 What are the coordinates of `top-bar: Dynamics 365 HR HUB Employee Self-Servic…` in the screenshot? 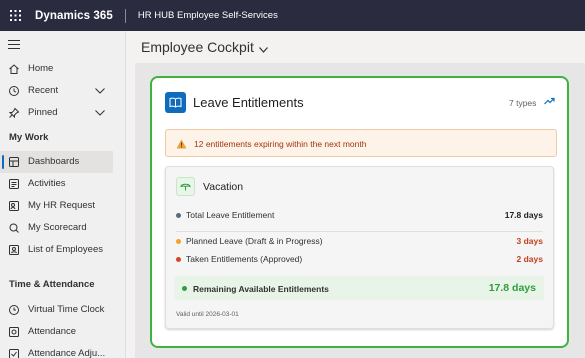 It's located at (292, 15).